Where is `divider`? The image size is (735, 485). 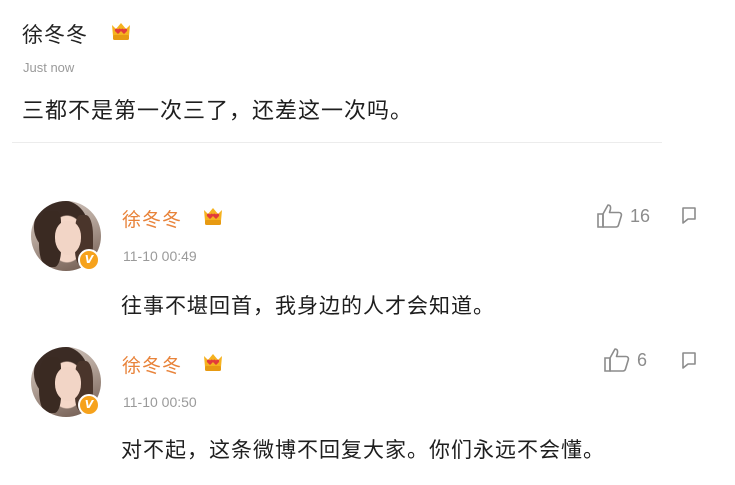 divider is located at coordinates (337, 142).